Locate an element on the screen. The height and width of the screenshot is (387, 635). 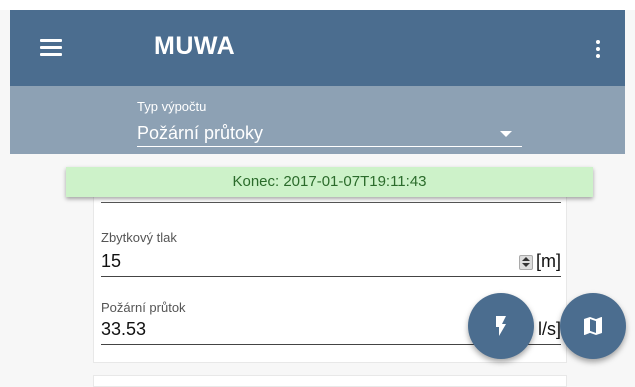
flash-icon is located at coordinates (501, 326).